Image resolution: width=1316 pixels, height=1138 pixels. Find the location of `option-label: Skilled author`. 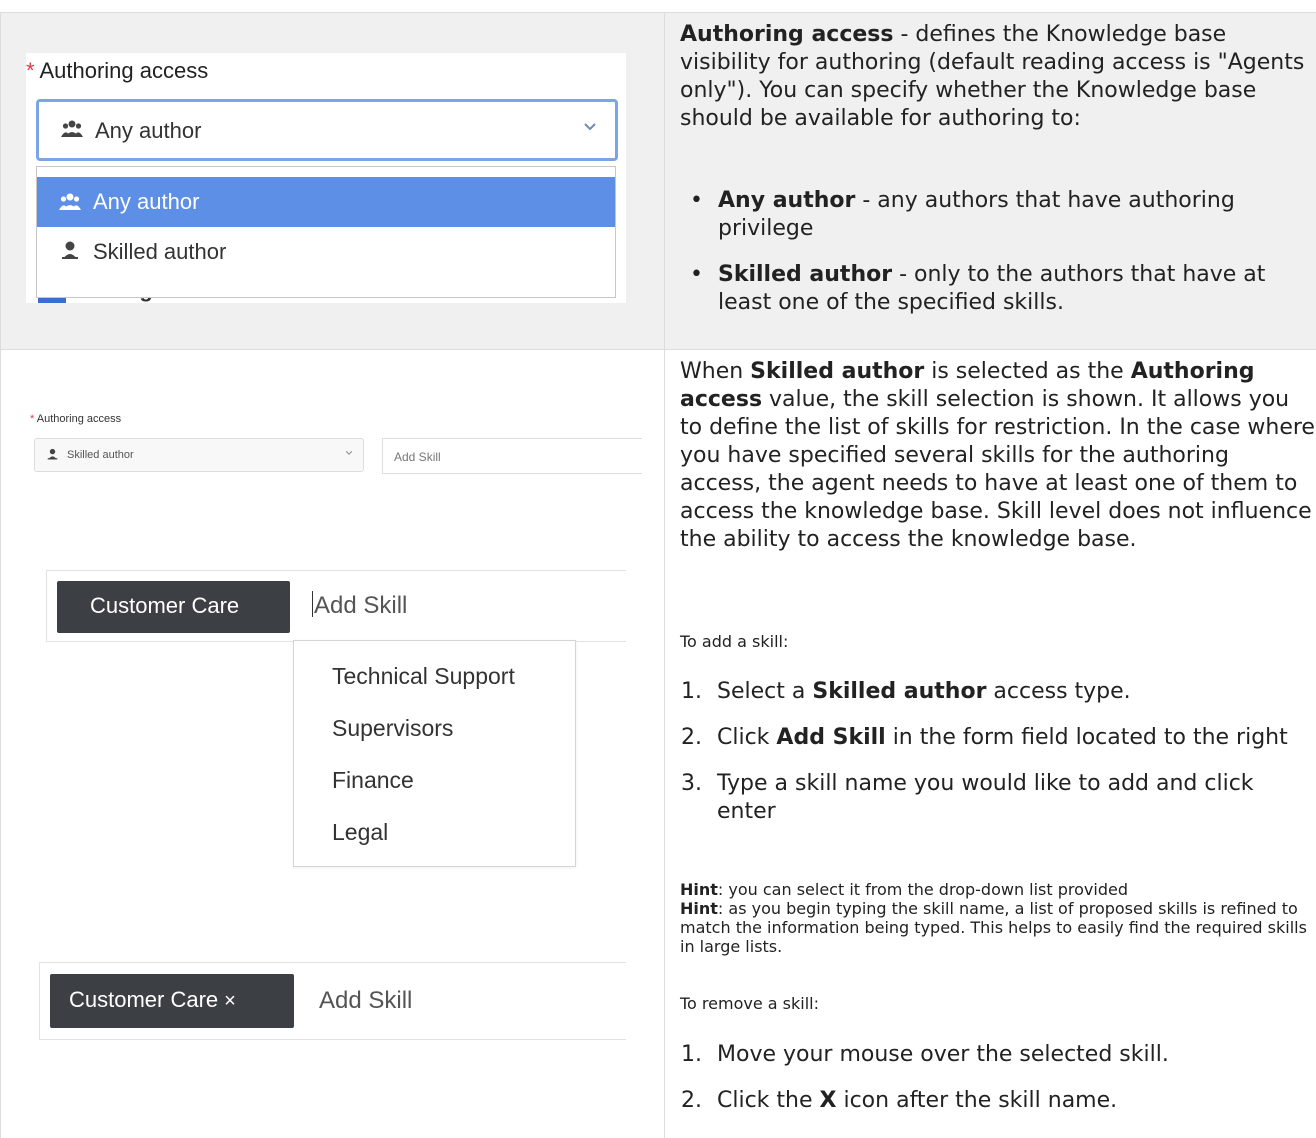

option-label: Skilled author is located at coordinates (160, 251).